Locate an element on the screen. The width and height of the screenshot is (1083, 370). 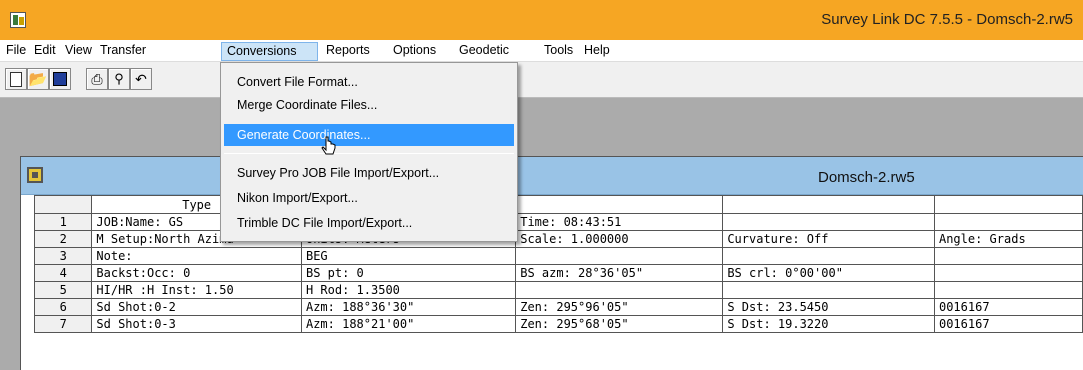
table-cell: Curvature: Off is located at coordinates (828, 239).